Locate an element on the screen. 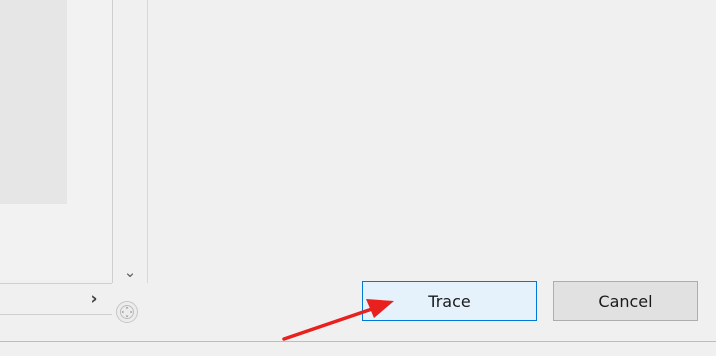 The height and width of the screenshot is (356, 716). chevron-down-icon: ⌄ is located at coordinates (130, 272).